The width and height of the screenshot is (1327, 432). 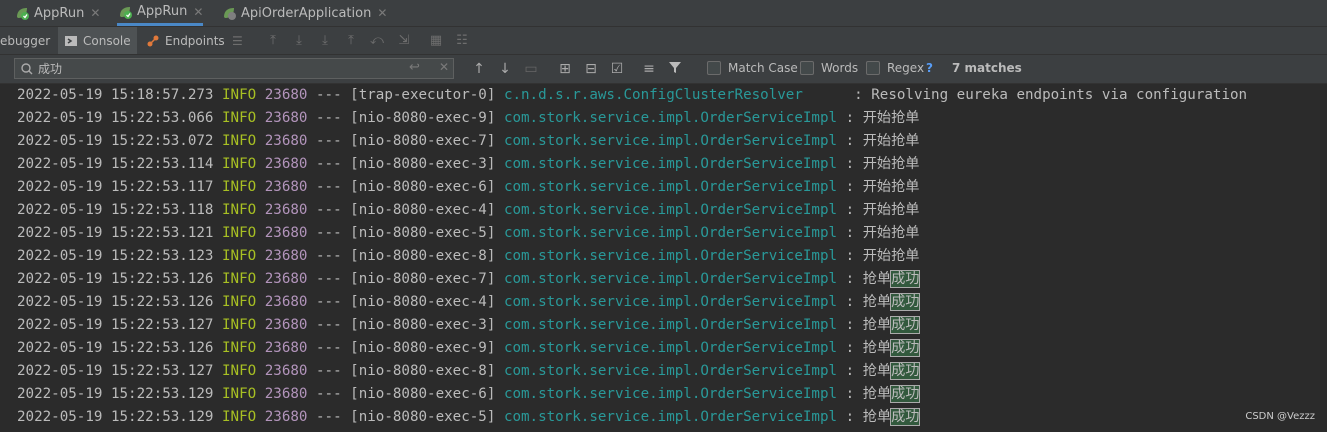 What do you see at coordinates (97, 40) in the screenshot?
I see `tab-console: Console` at bounding box center [97, 40].